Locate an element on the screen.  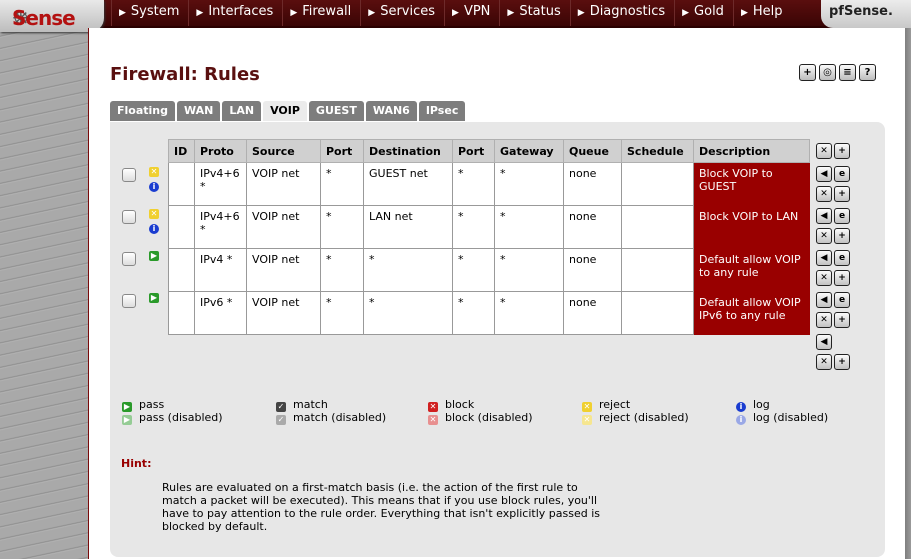
nav-vpn: ▶ VPN is located at coordinates (471, 13).